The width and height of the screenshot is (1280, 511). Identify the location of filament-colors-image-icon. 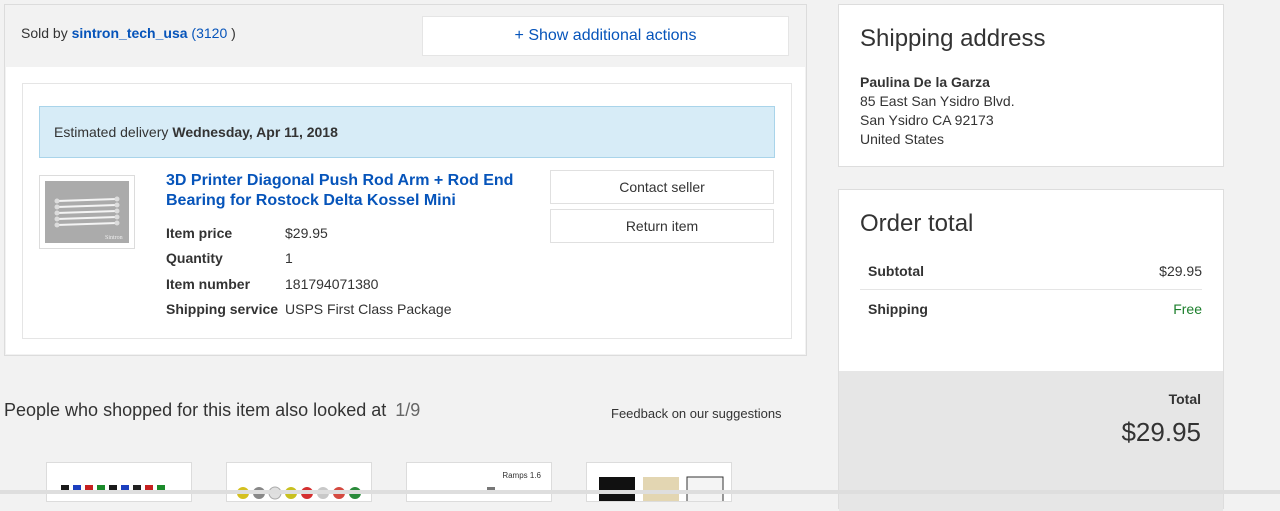
(113, 489).